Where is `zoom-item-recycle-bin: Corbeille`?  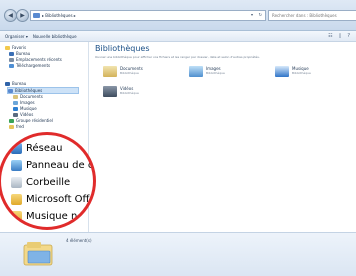
zoom-item-recycle-bin: Corbeille is located at coordinates (40, 182).